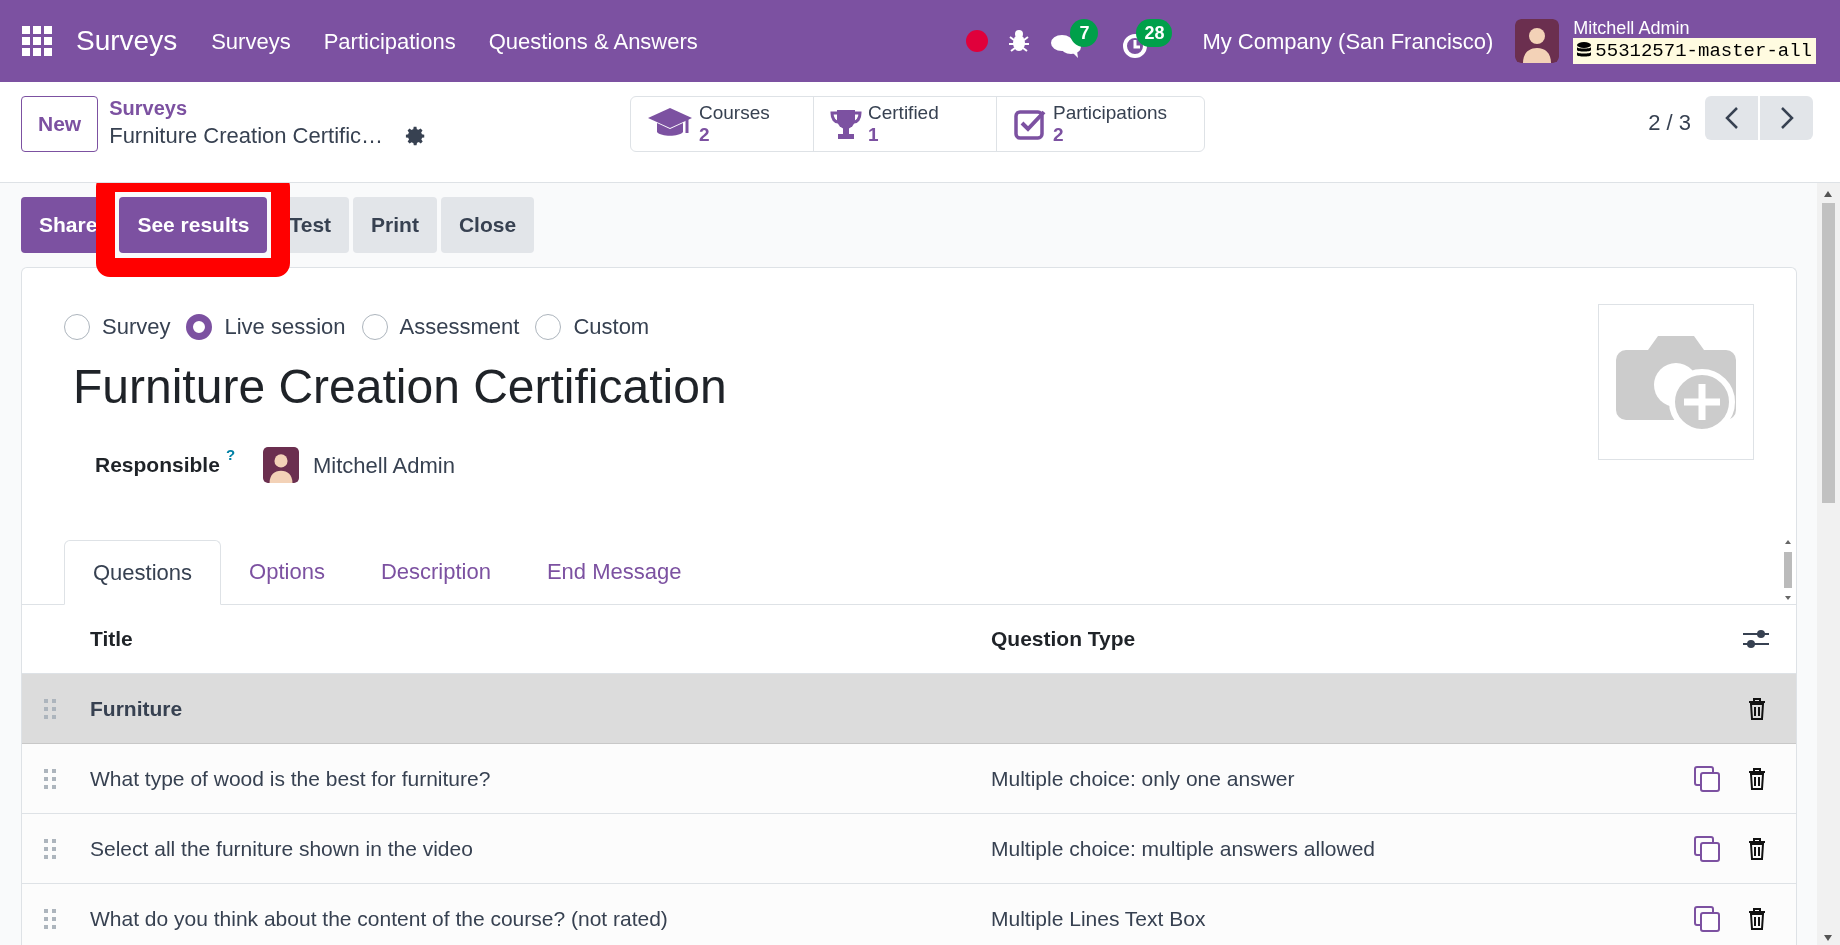 The height and width of the screenshot is (945, 1840). Describe the element at coordinates (1342, 918) in the screenshot. I see `table-cell: Multiple Lines Text Box` at that location.